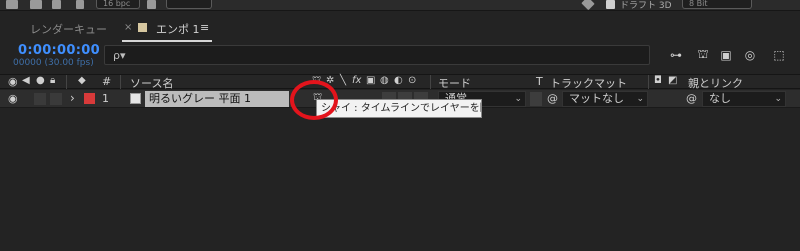 This screenshot has width=800, height=251. I want to click on solo-switch, so click(40, 99).